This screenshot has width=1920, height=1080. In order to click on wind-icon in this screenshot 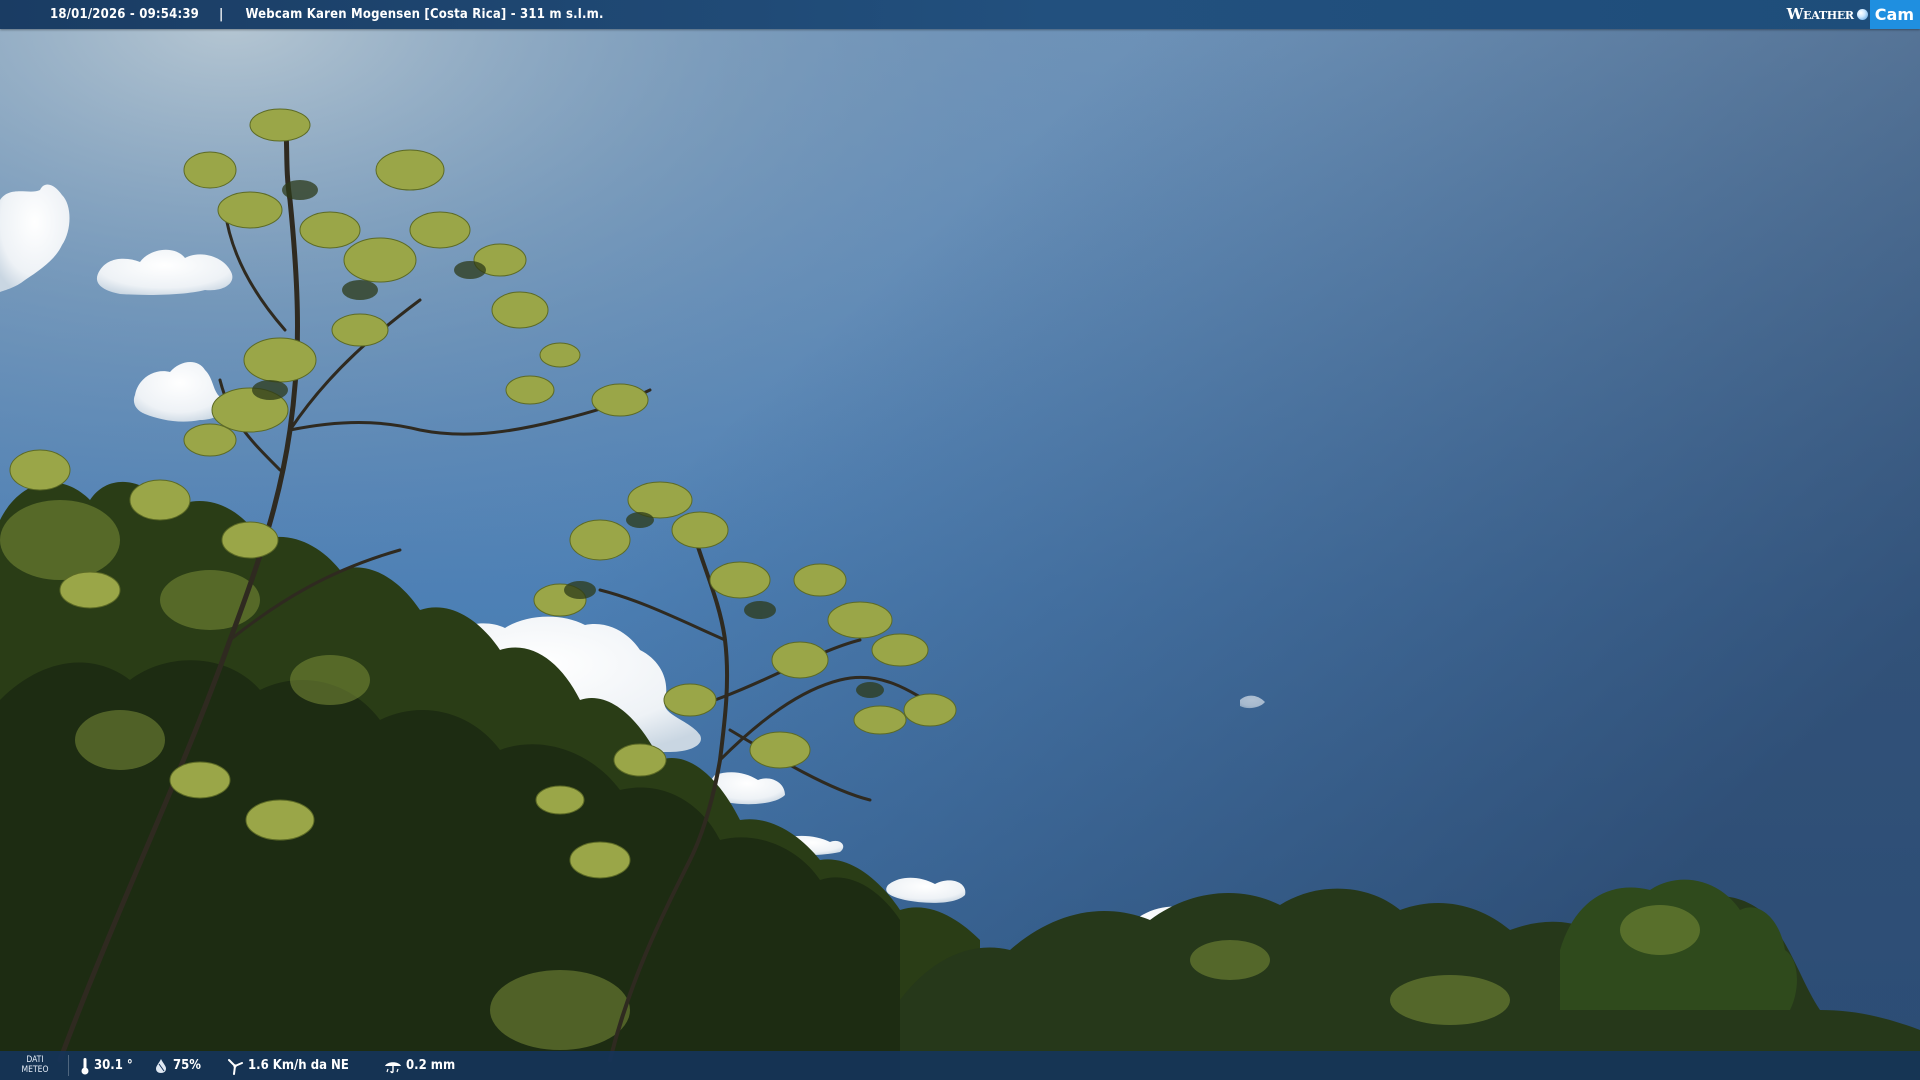, I will do `click(235, 1066)`.